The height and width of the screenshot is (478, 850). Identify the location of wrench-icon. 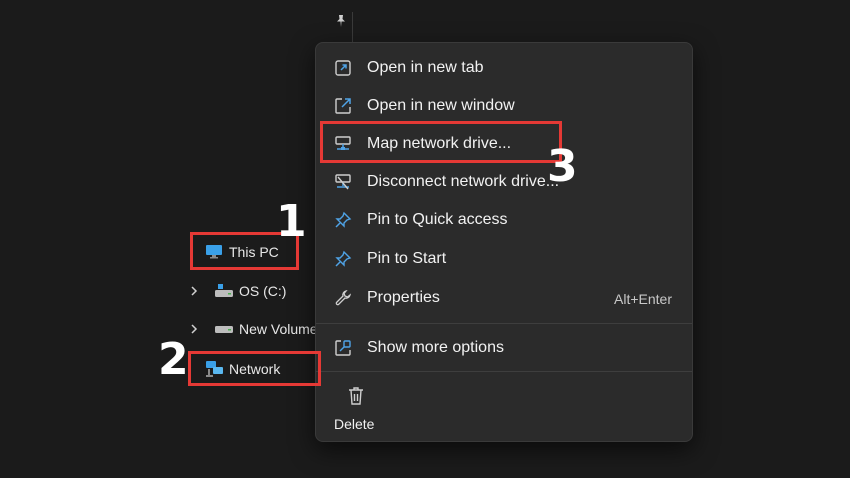
(343, 297).